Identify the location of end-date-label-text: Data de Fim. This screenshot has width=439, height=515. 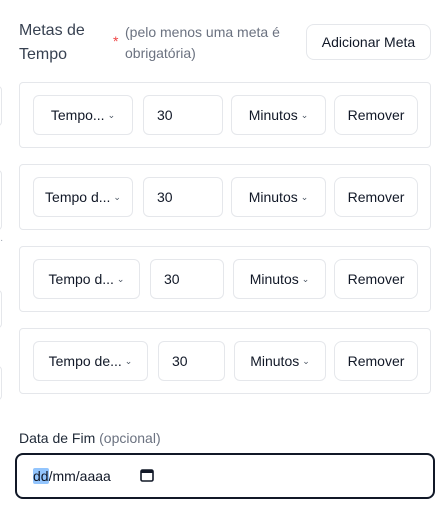
(57, 438).